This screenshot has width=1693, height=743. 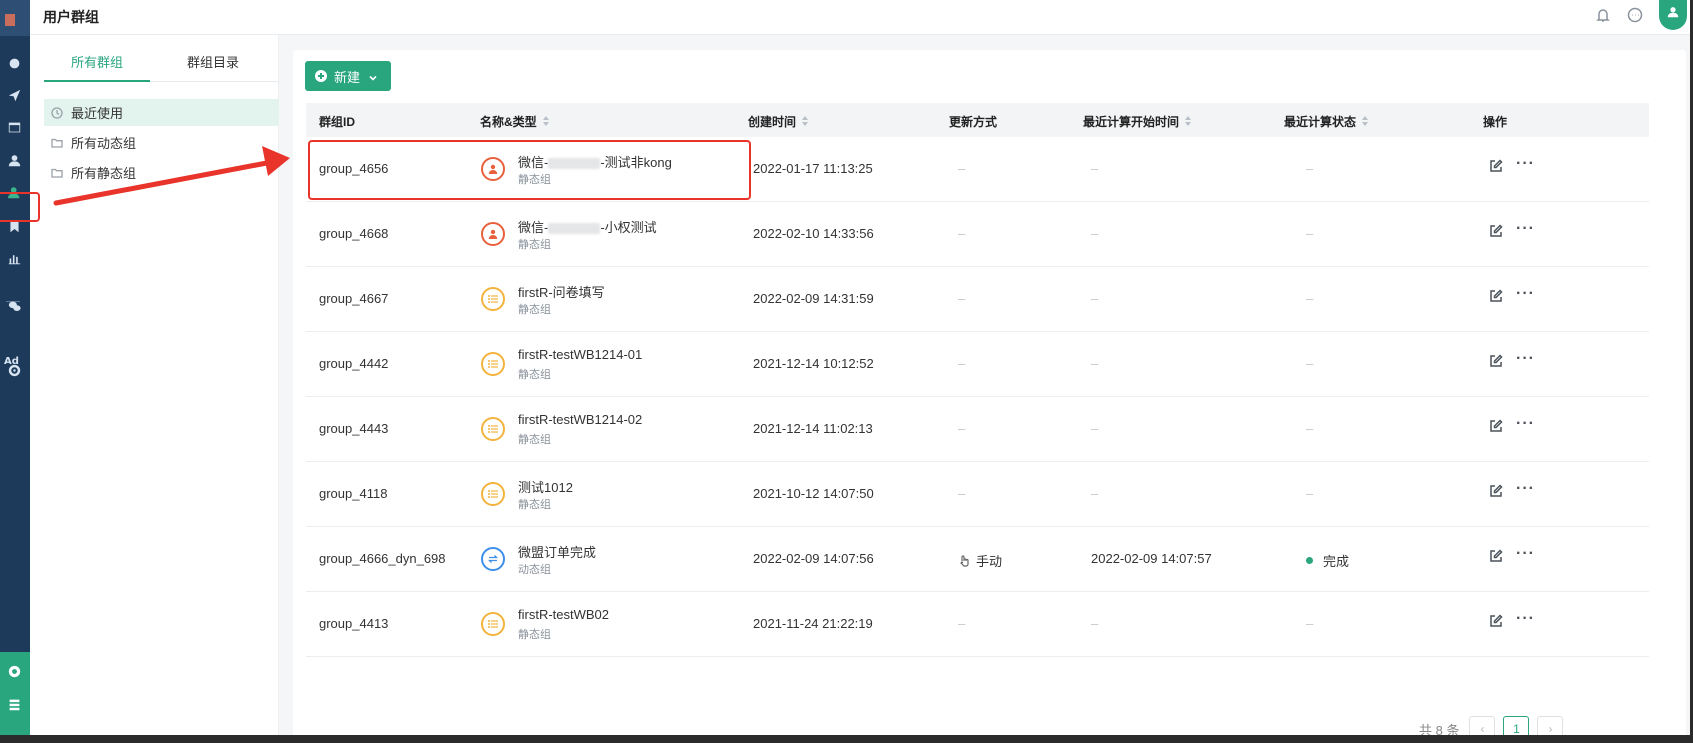 What do you see at coordinates (14, 95) in the screenshot?
I see `send-icon` at bounding box center [14, 95].